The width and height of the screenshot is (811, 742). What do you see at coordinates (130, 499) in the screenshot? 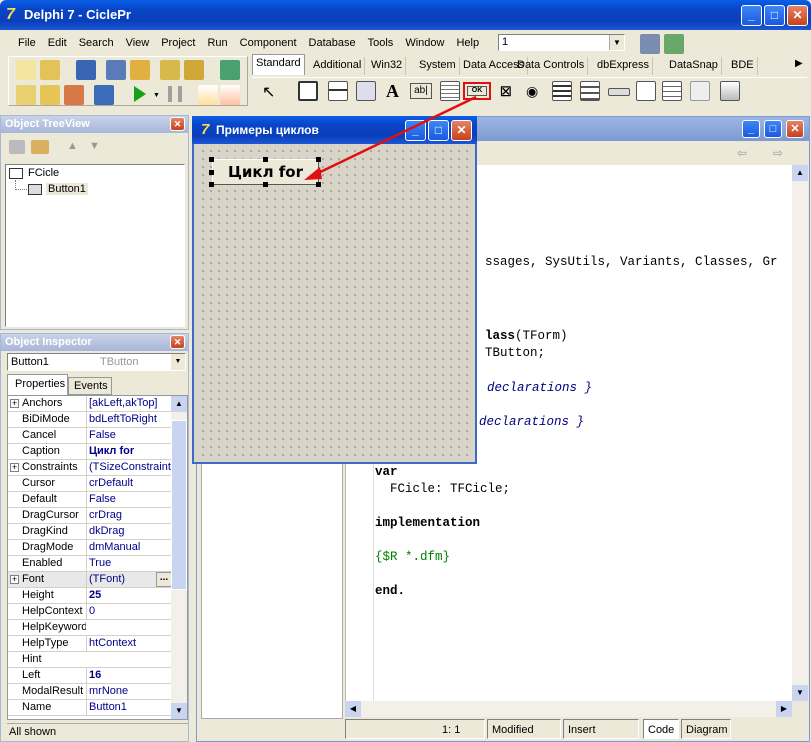
I see `property-value: False` at bounding box center [130, 499].